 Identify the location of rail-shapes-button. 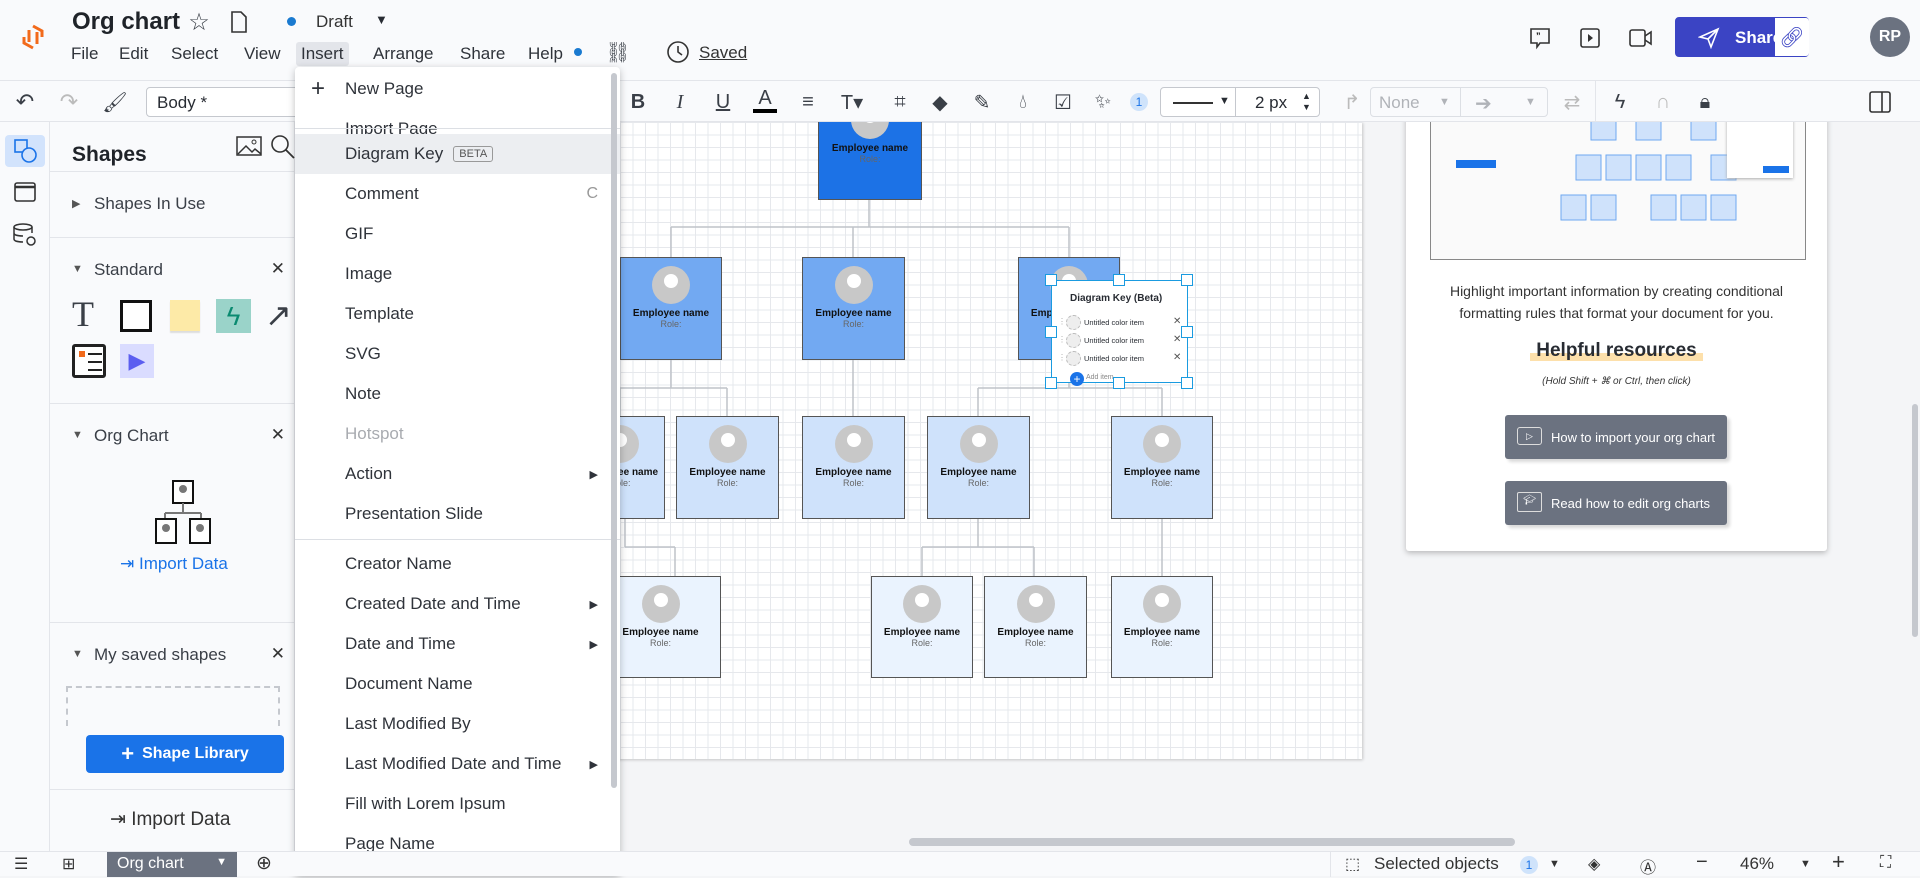
(25, 151).